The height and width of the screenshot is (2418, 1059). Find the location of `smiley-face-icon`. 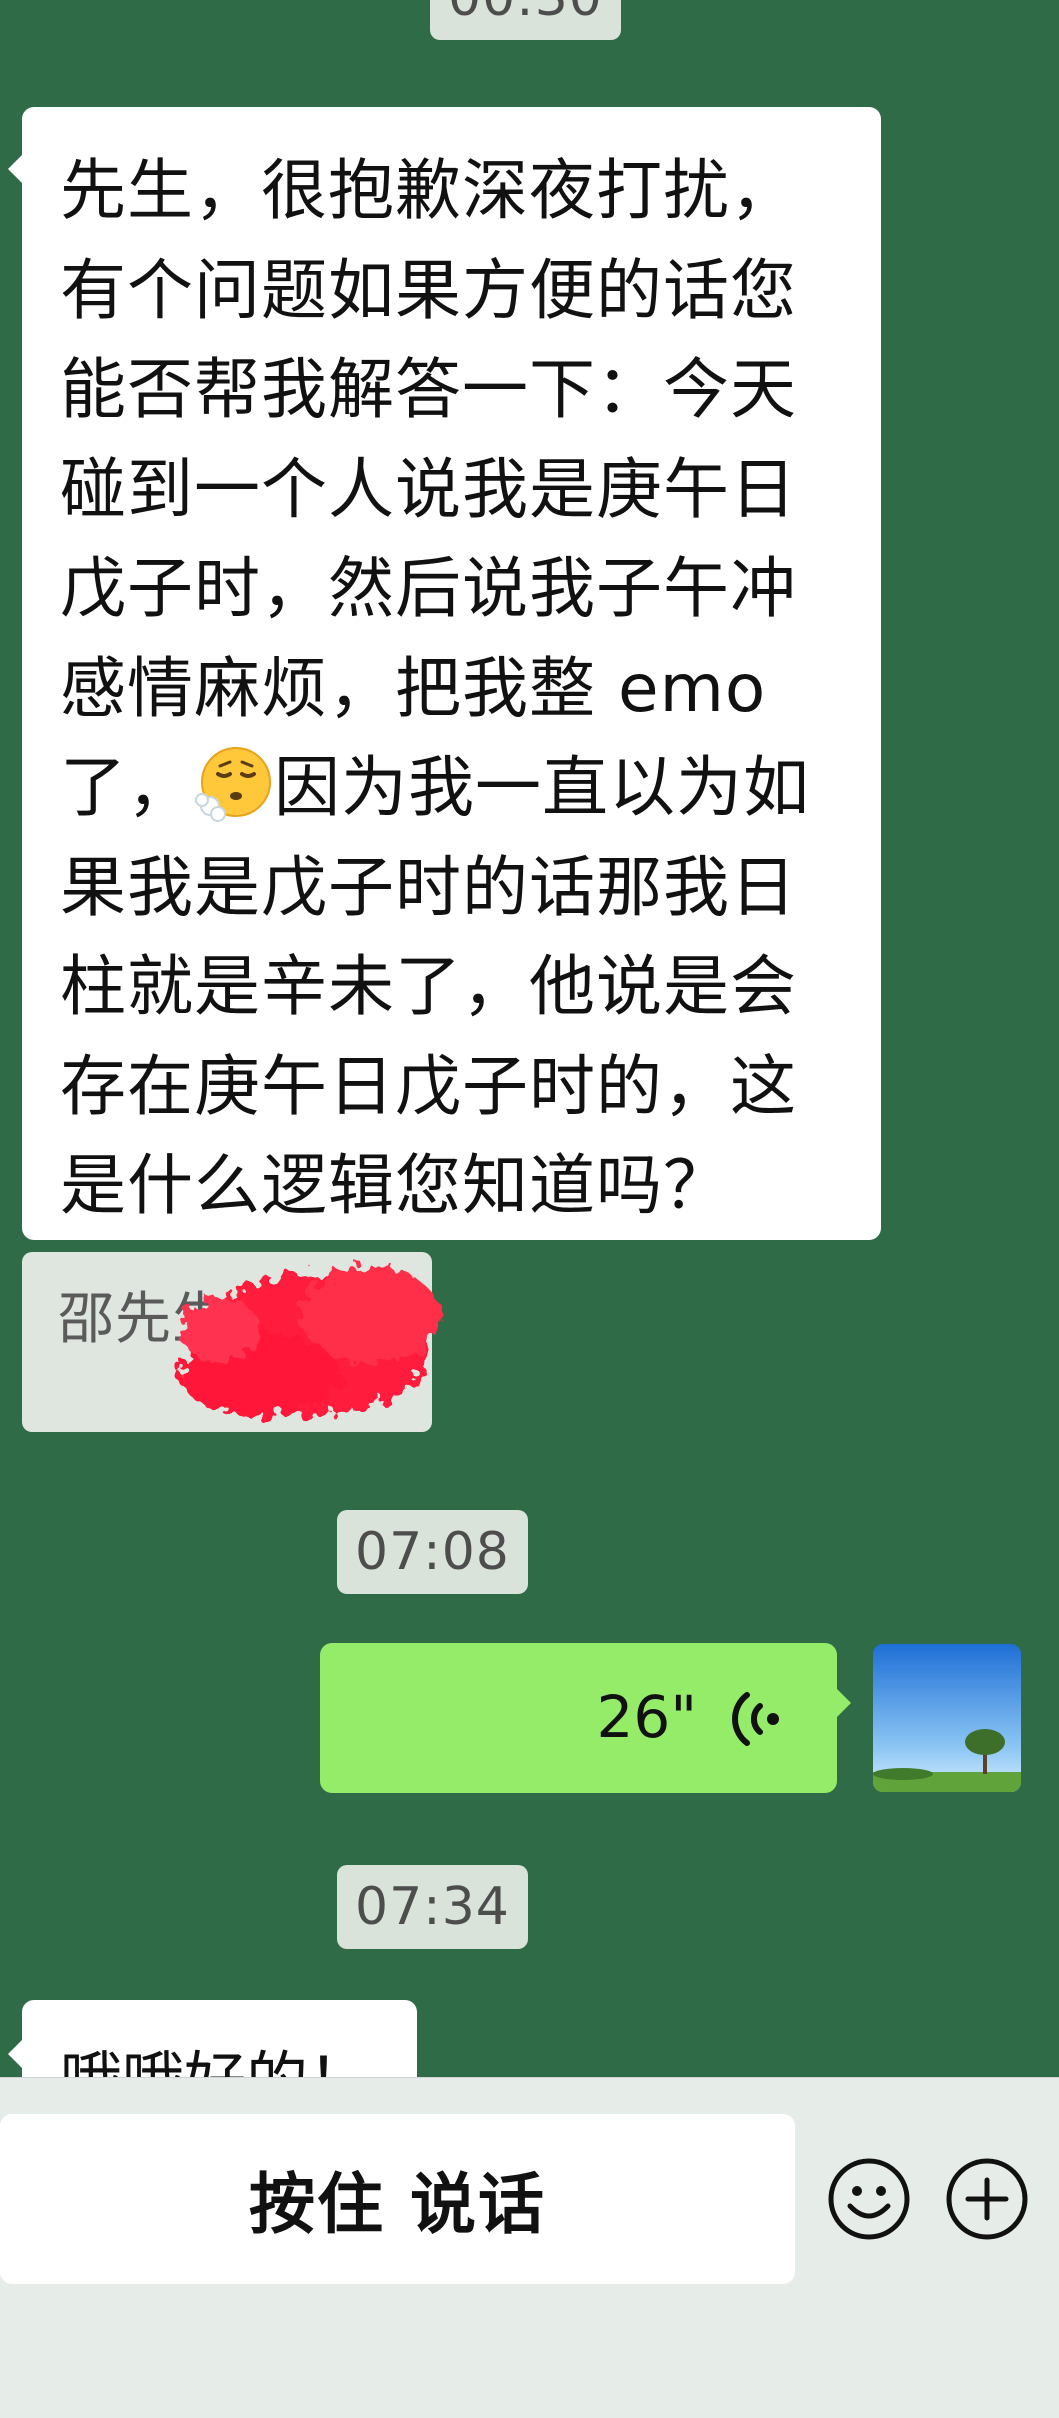

smiley-face-icon is located at coordinates (869, 2199).